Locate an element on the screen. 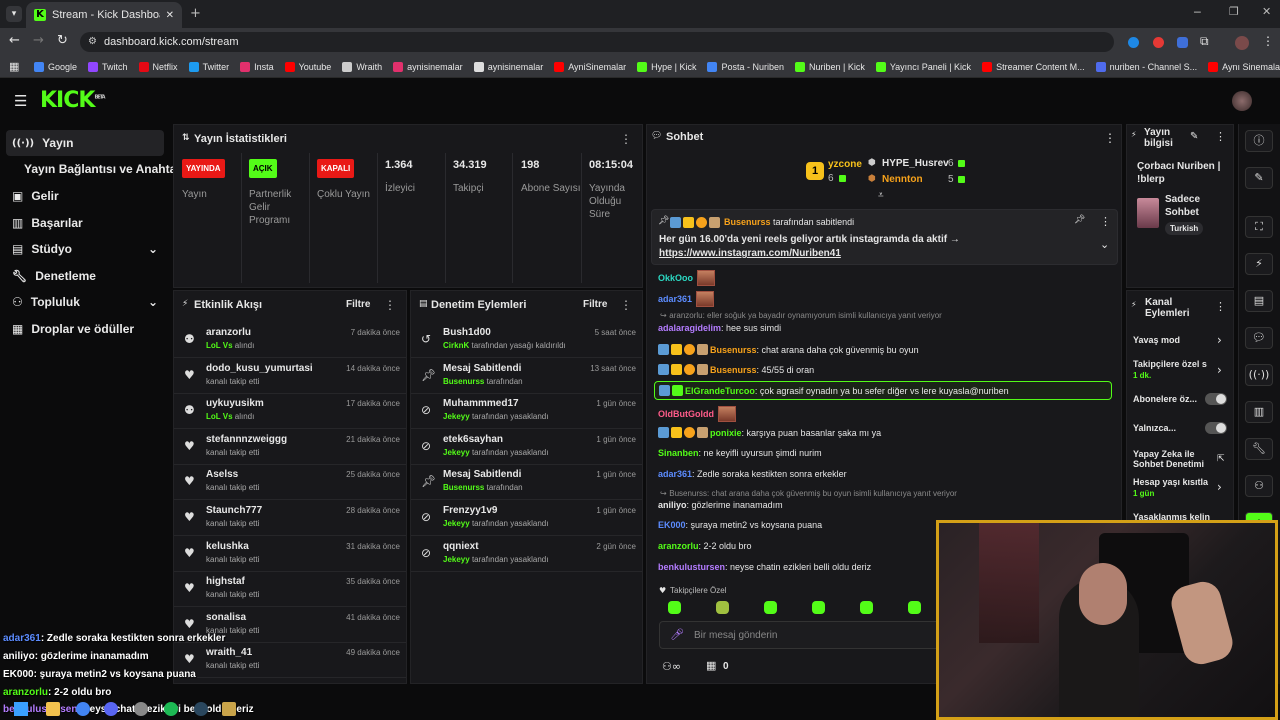  bookmark-item: Twitter is located at coordinates (208, 66).